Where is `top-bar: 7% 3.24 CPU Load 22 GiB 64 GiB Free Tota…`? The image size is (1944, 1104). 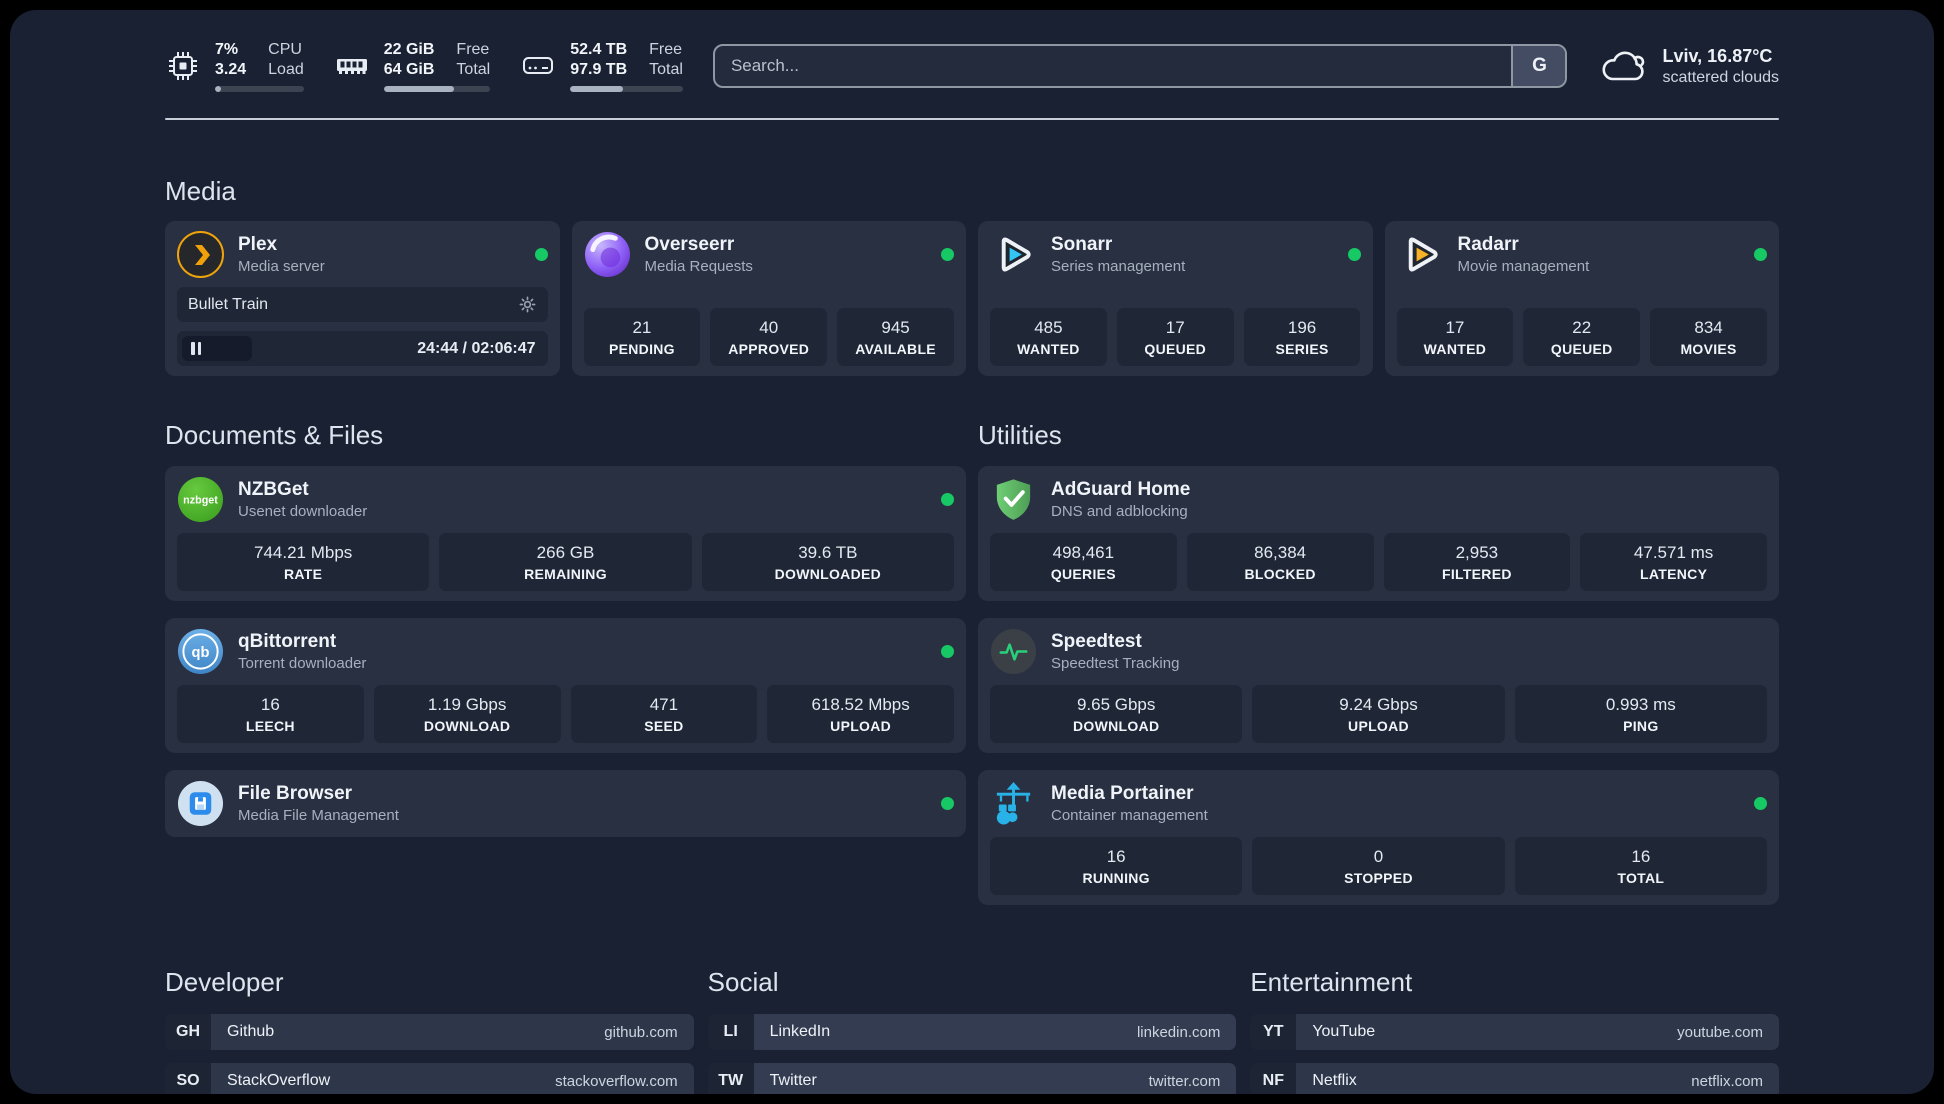 top-bar: 7% 3.24 CPU Load 22 GiB 64 GiB Free Tota… is located at coordinates (972, 66).